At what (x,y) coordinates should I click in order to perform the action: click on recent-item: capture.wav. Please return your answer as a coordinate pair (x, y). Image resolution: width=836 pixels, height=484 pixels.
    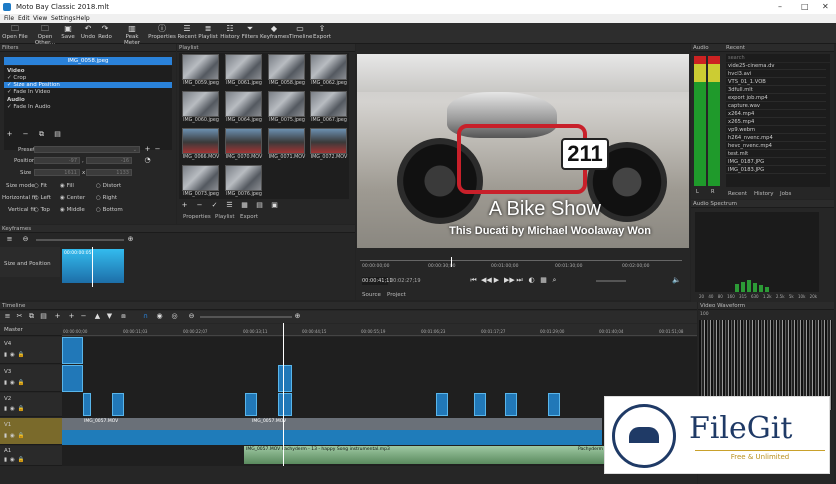
    Looking at the image, I should click on (776, 106).